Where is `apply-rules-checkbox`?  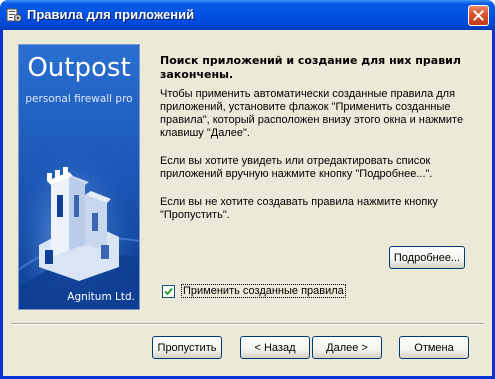
apply-rules-checkbox is located at coordinates (168, 291).